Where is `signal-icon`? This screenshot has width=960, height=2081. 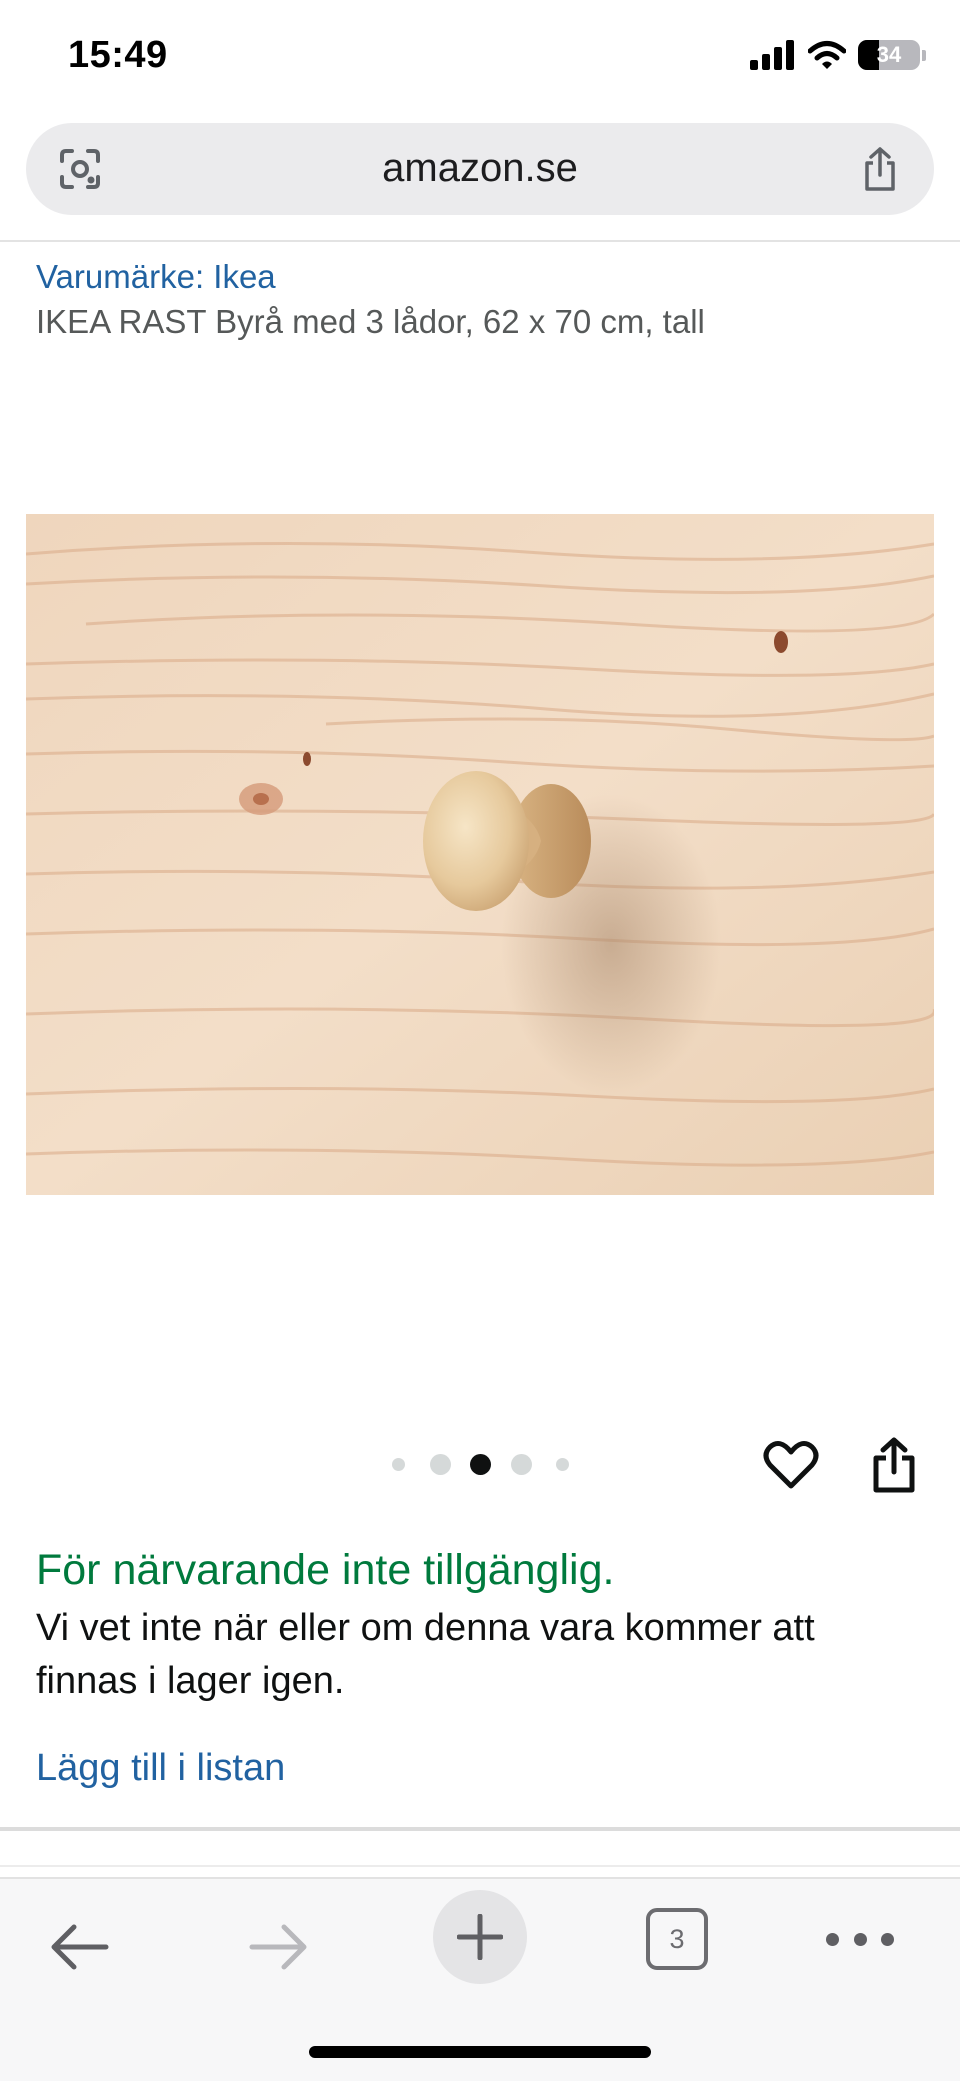 signal-icon is located at coordinates (772, 55).